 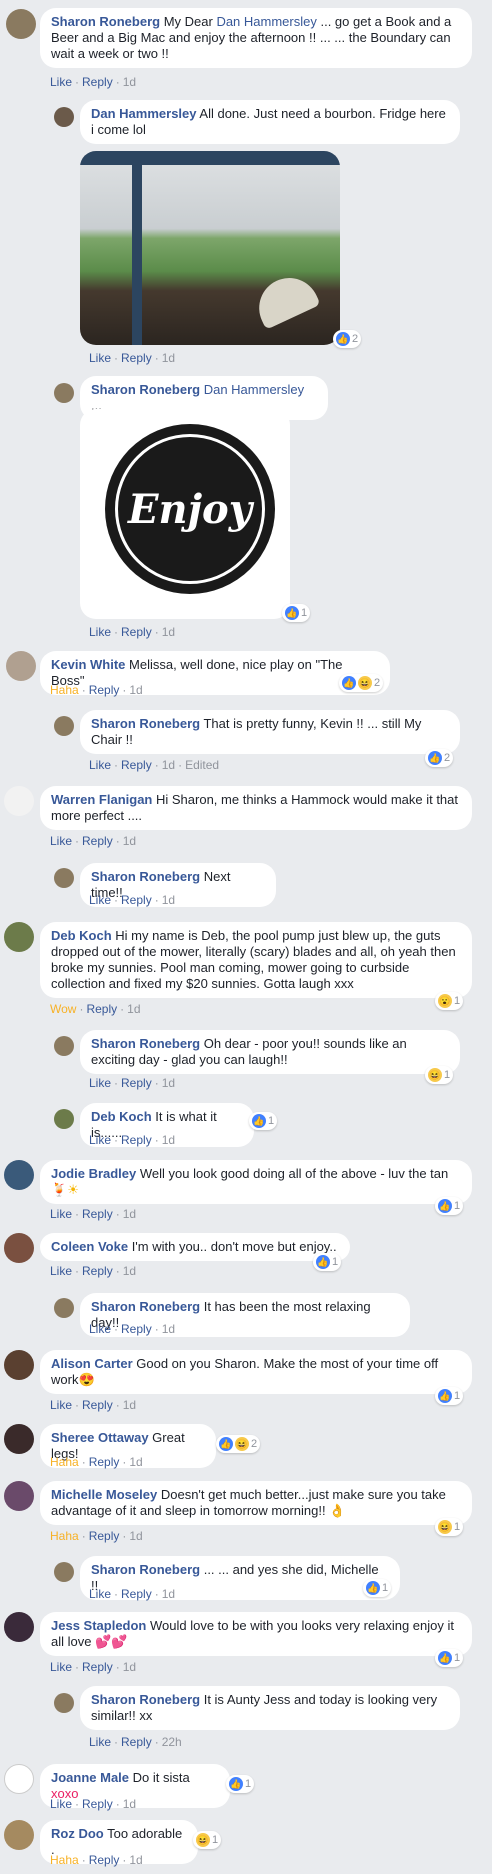 I want to click on reaction-count: 😮 1, so click(x=449, y=1001).